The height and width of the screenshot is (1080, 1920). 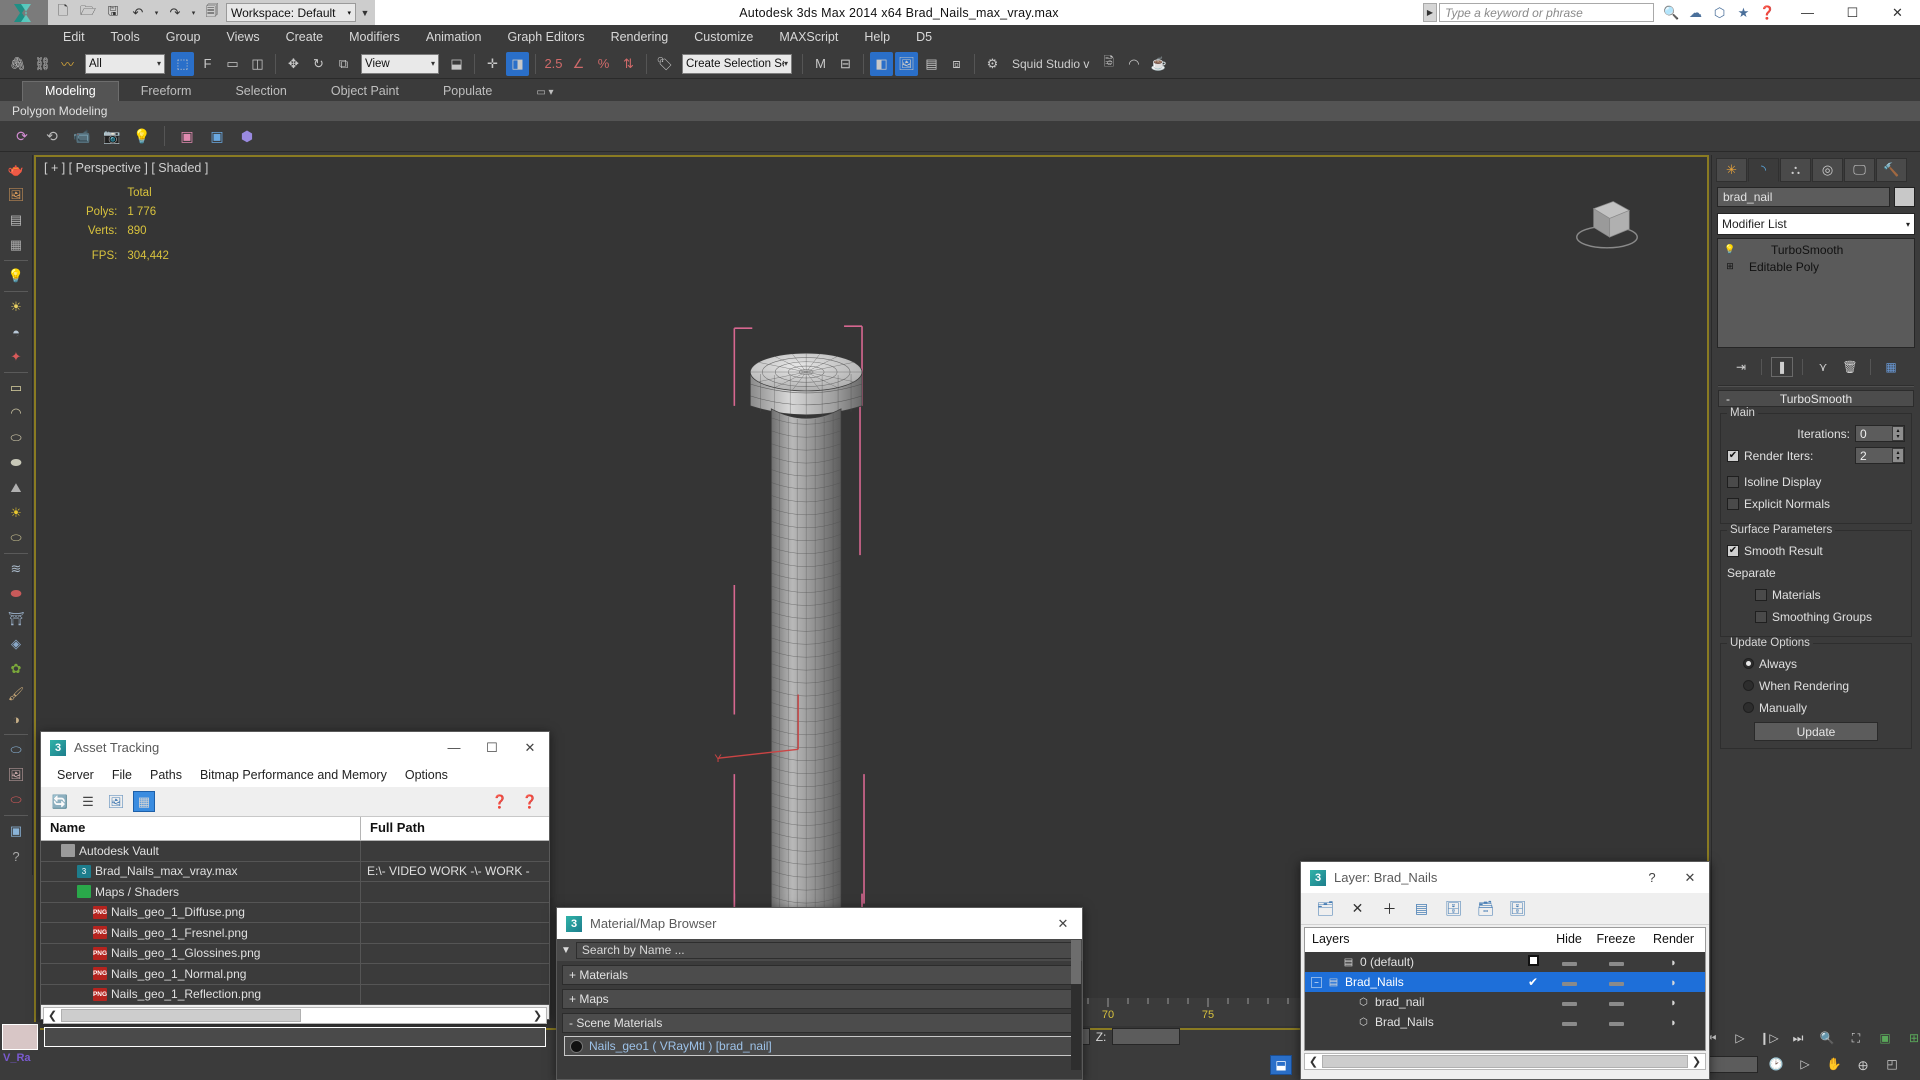 What do you see at coordinates (1816, 550) in the screenshot?
I see `smooth-result-row: ✔ Smooth Result` at bounding box center [1816, 550].